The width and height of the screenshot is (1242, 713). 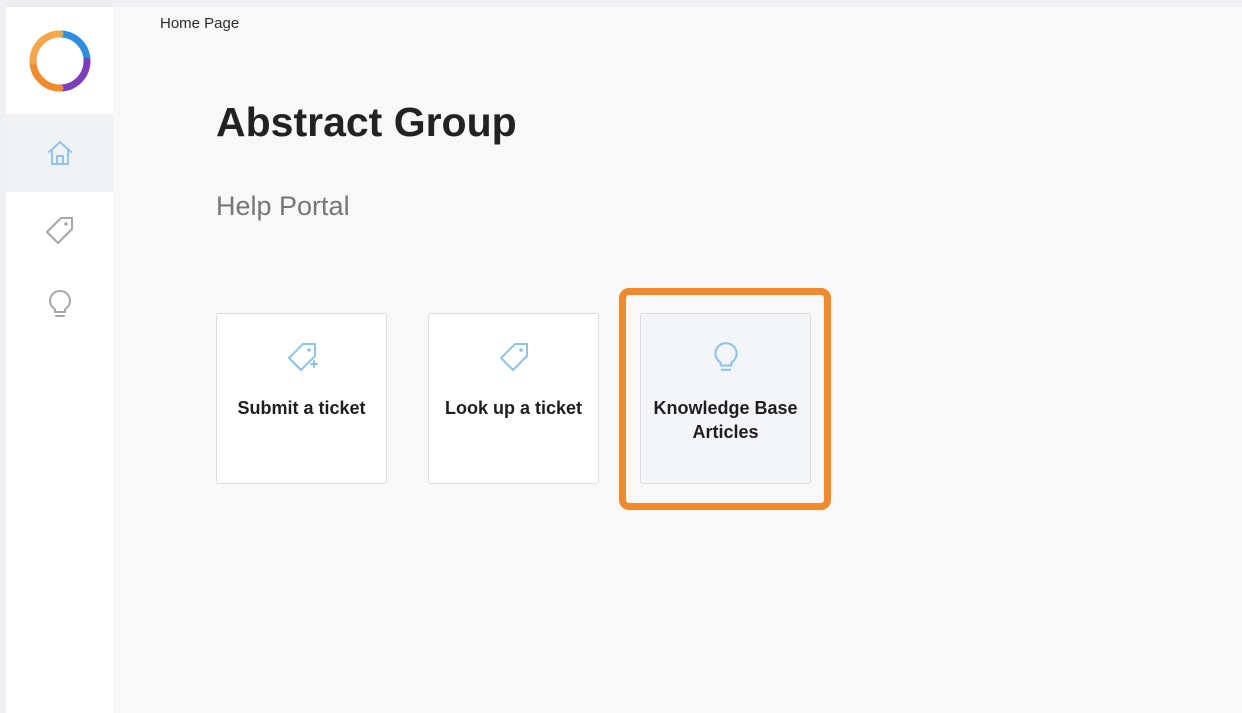 I want to click on home-icon, so click(x=59, y=153).